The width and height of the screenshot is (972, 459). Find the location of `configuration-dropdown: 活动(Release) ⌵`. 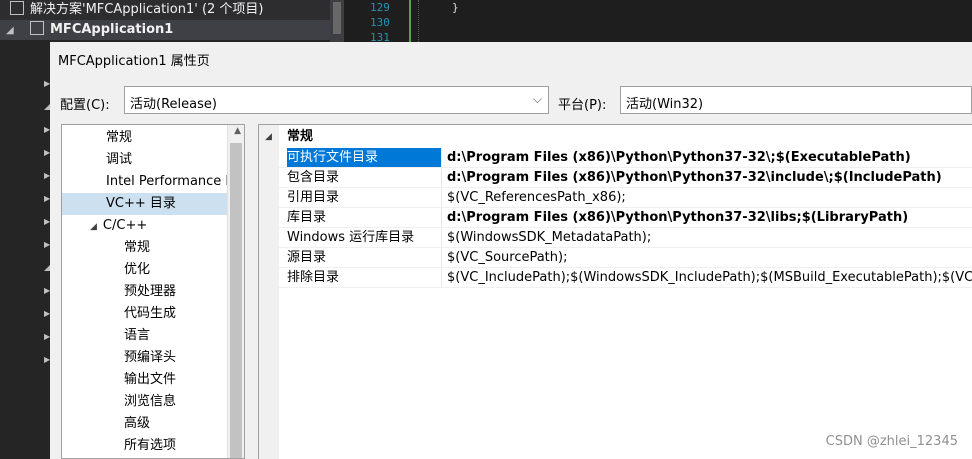

configuration-dropdown: 活动(Release) ⌵ is located at coordinates (336, 100).